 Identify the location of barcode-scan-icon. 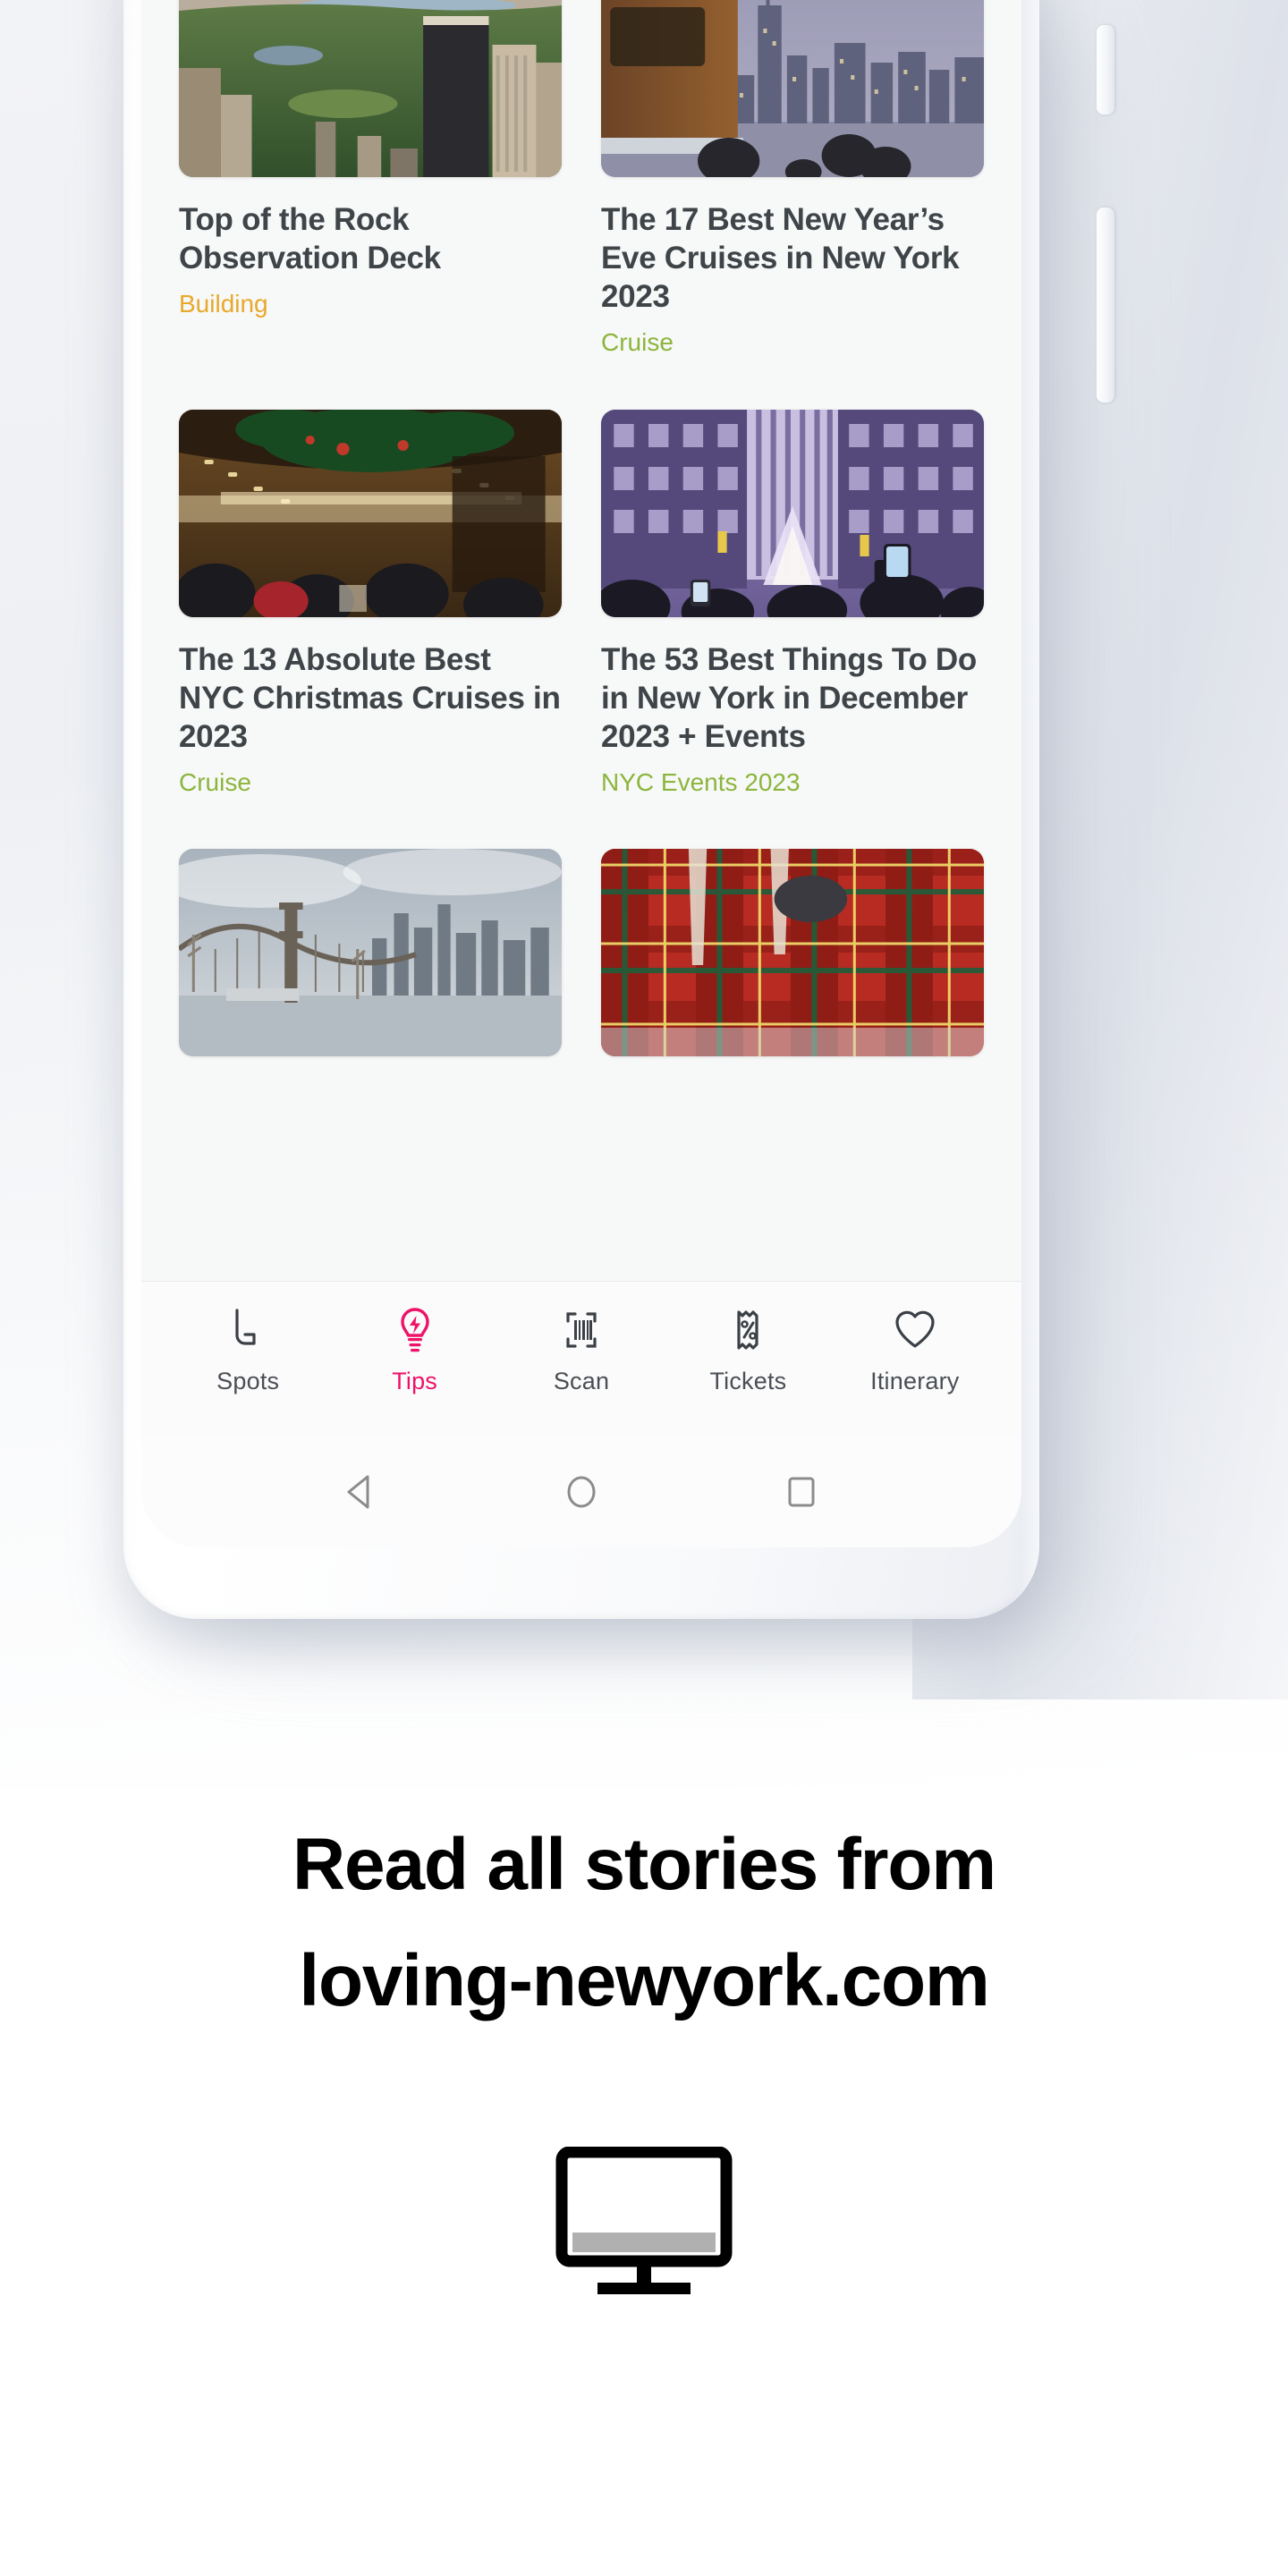
(581, 1330).